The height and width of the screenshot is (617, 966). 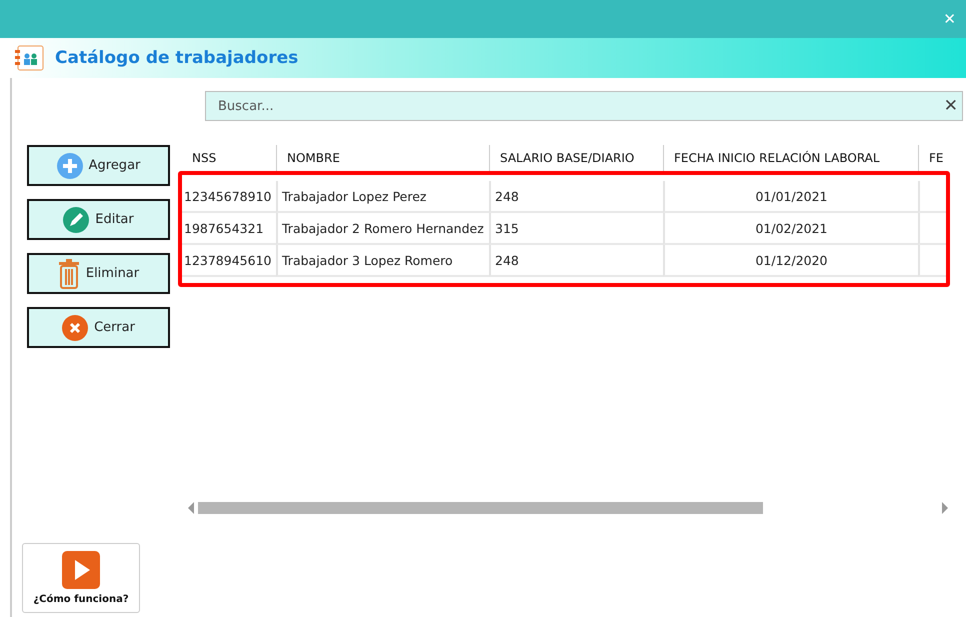 I want to click on column-header: FECHA INICIO RELACIÓN LABORAL, so click(x=790, y=158).